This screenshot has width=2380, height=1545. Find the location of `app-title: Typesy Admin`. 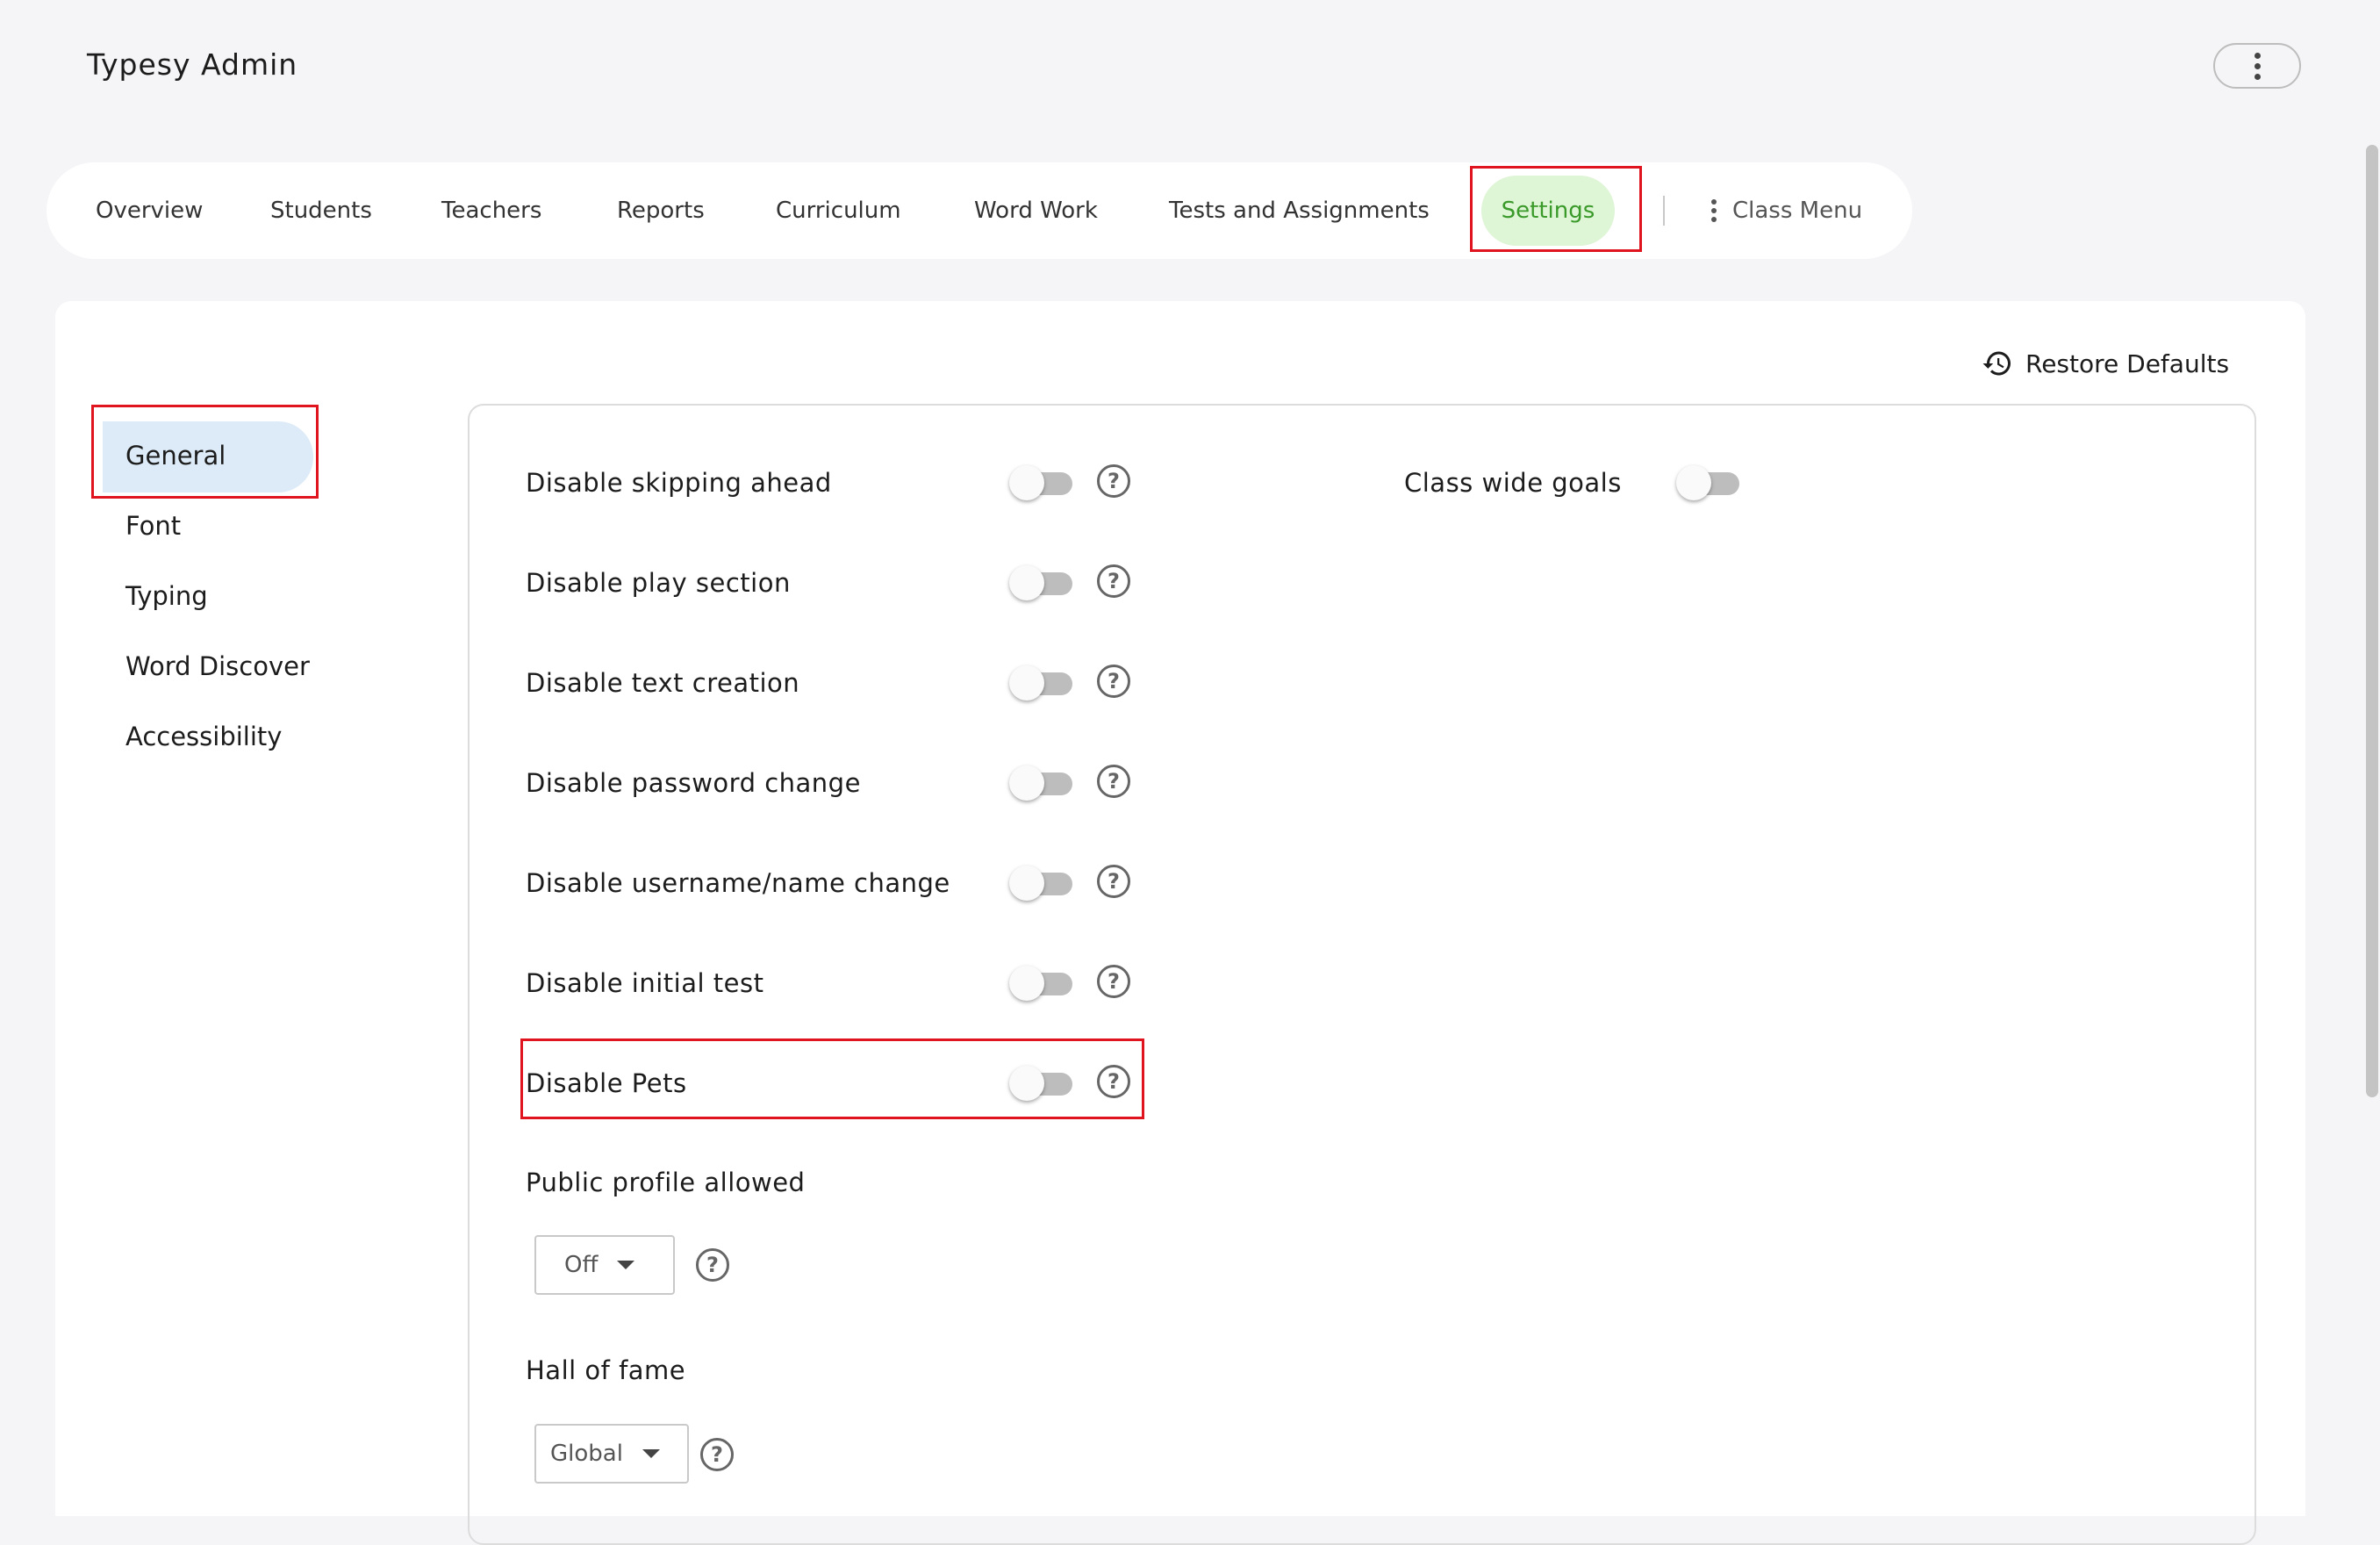

app-title: Typesy Admin is located at coordinates (192, 64).